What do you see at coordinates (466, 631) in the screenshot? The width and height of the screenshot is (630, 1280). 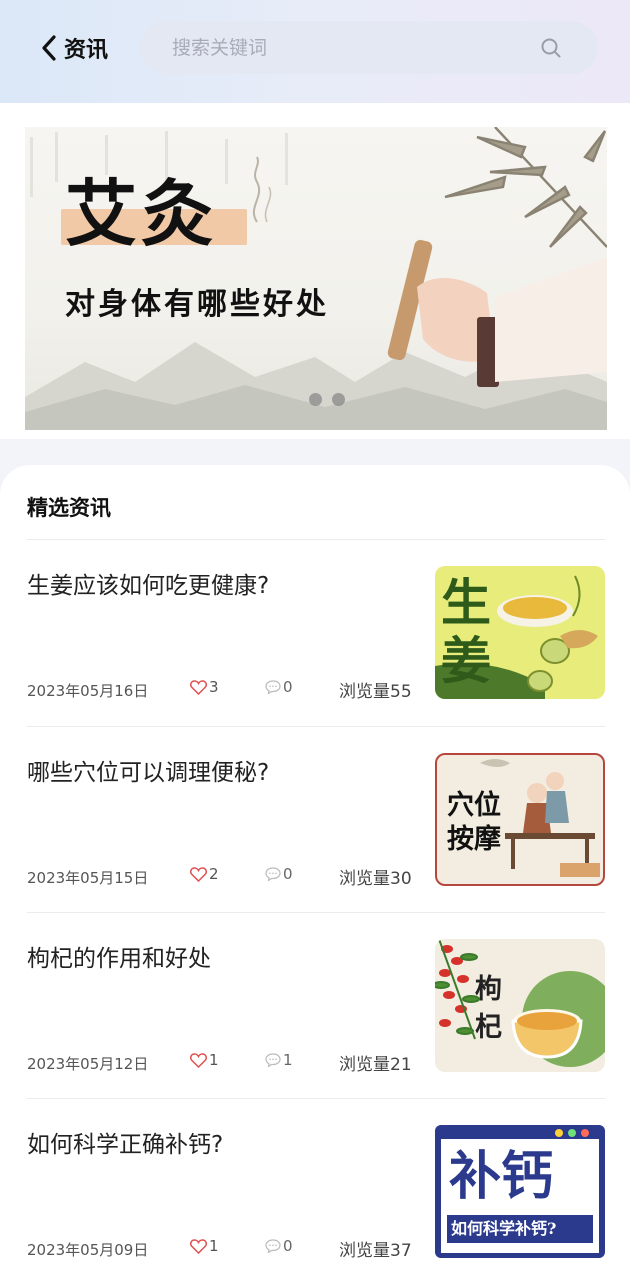 I see `thumbnail-label: 生姜` at bounding box center [466, 631].